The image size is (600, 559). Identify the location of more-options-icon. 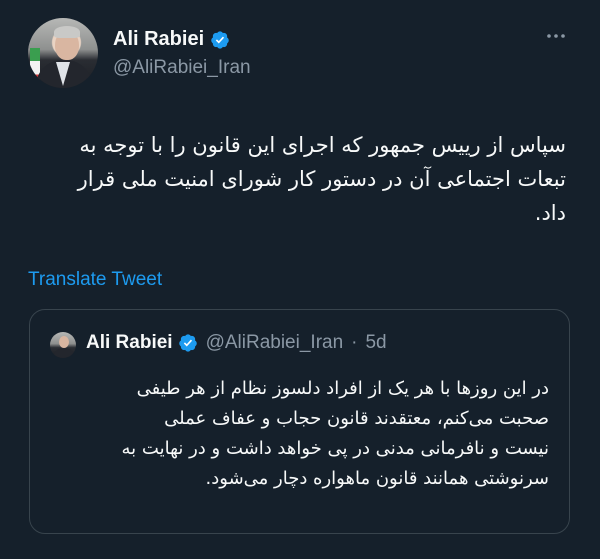
(556, 36).